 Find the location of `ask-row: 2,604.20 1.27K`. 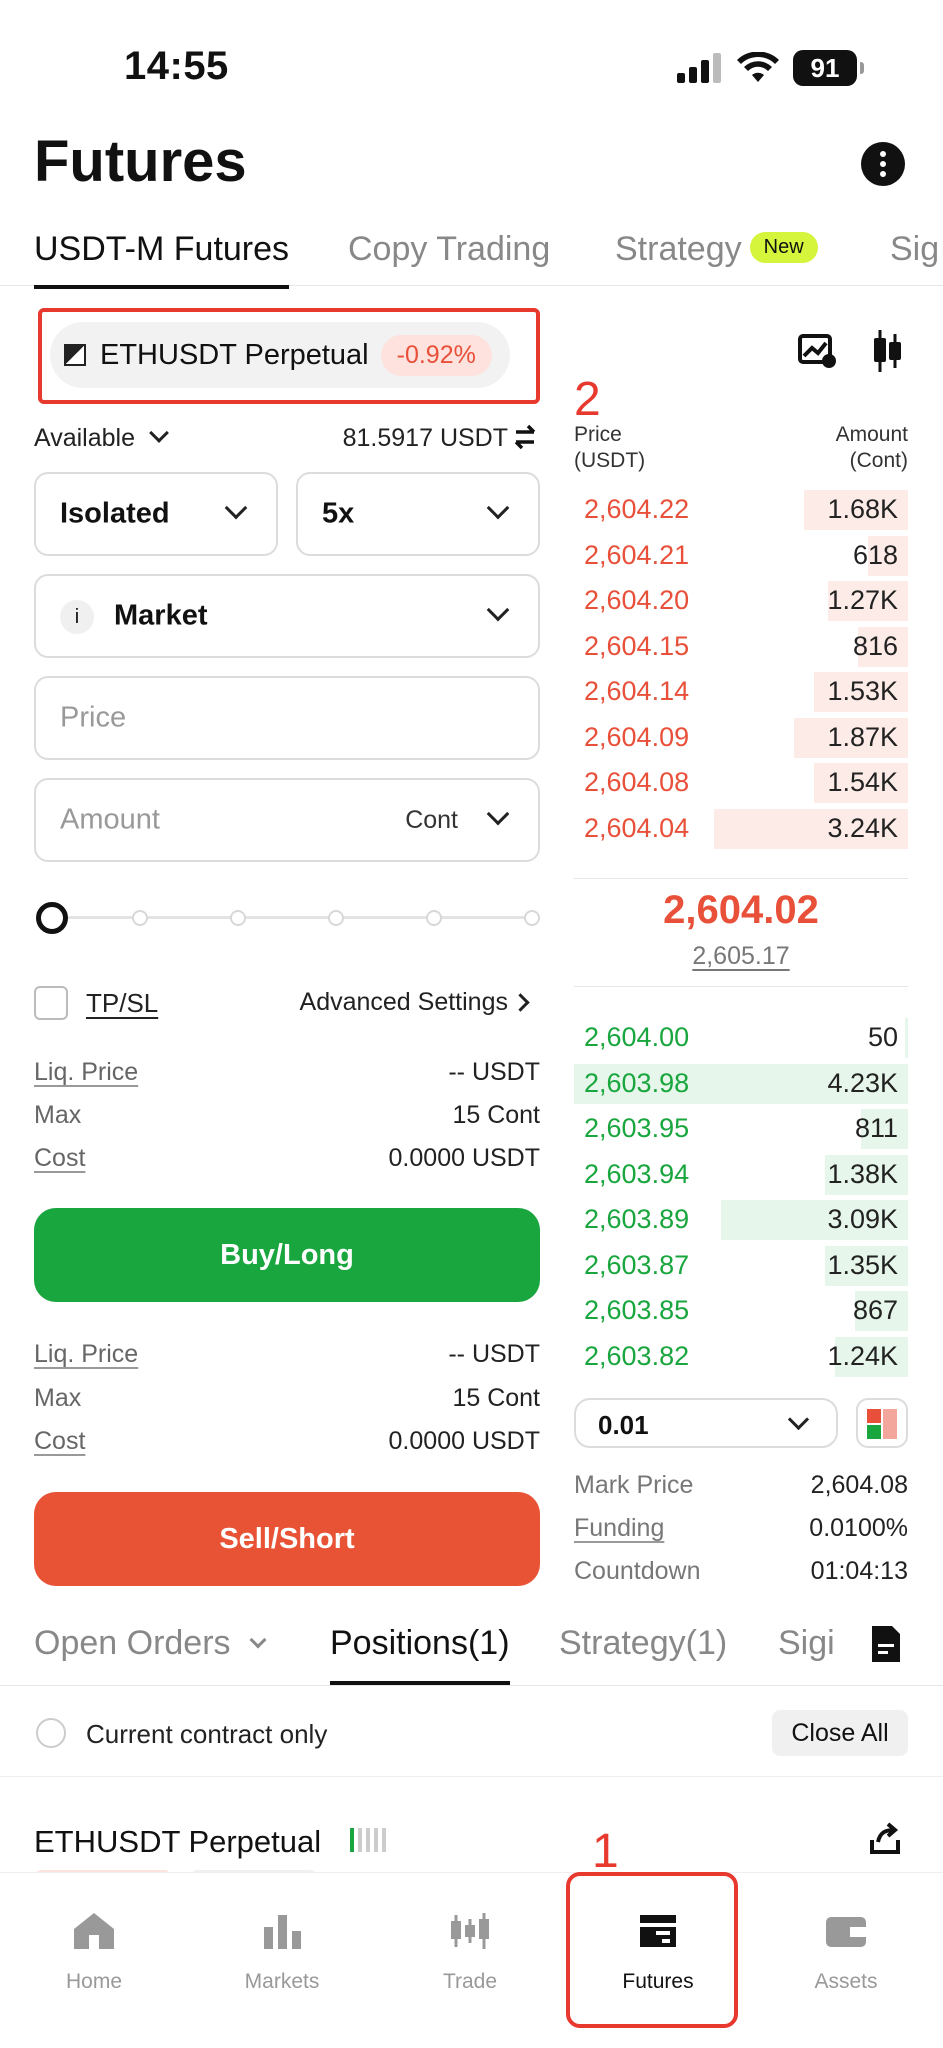

ask-row: 2,604.20 1.27K is located at coordinates (741, 601).